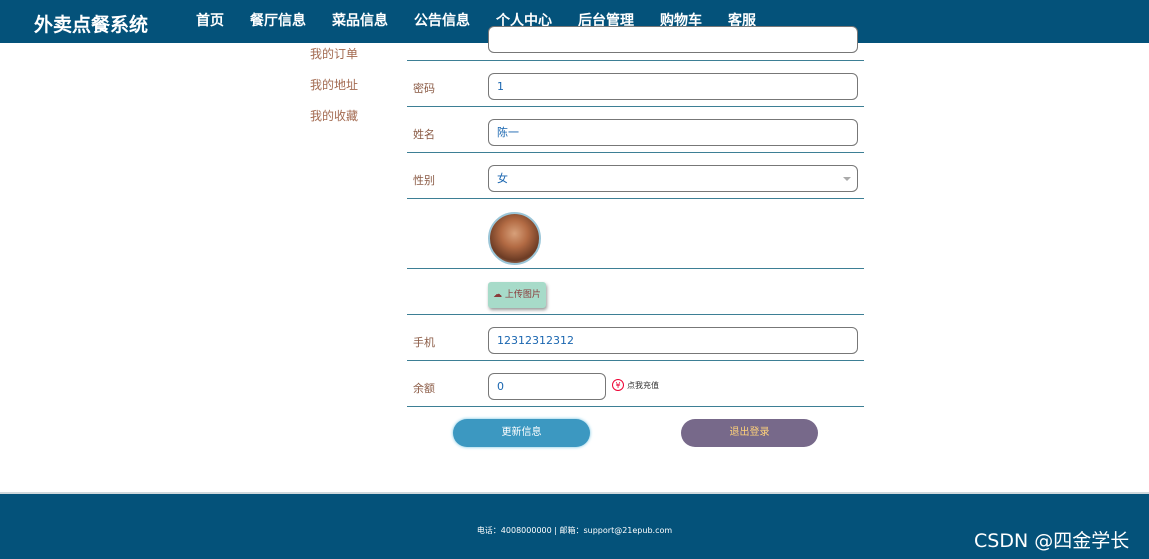 Image resolution: width=1149 pixels, height=559 pixels. I want to click on phone-label: 手机, so click(424, 342).